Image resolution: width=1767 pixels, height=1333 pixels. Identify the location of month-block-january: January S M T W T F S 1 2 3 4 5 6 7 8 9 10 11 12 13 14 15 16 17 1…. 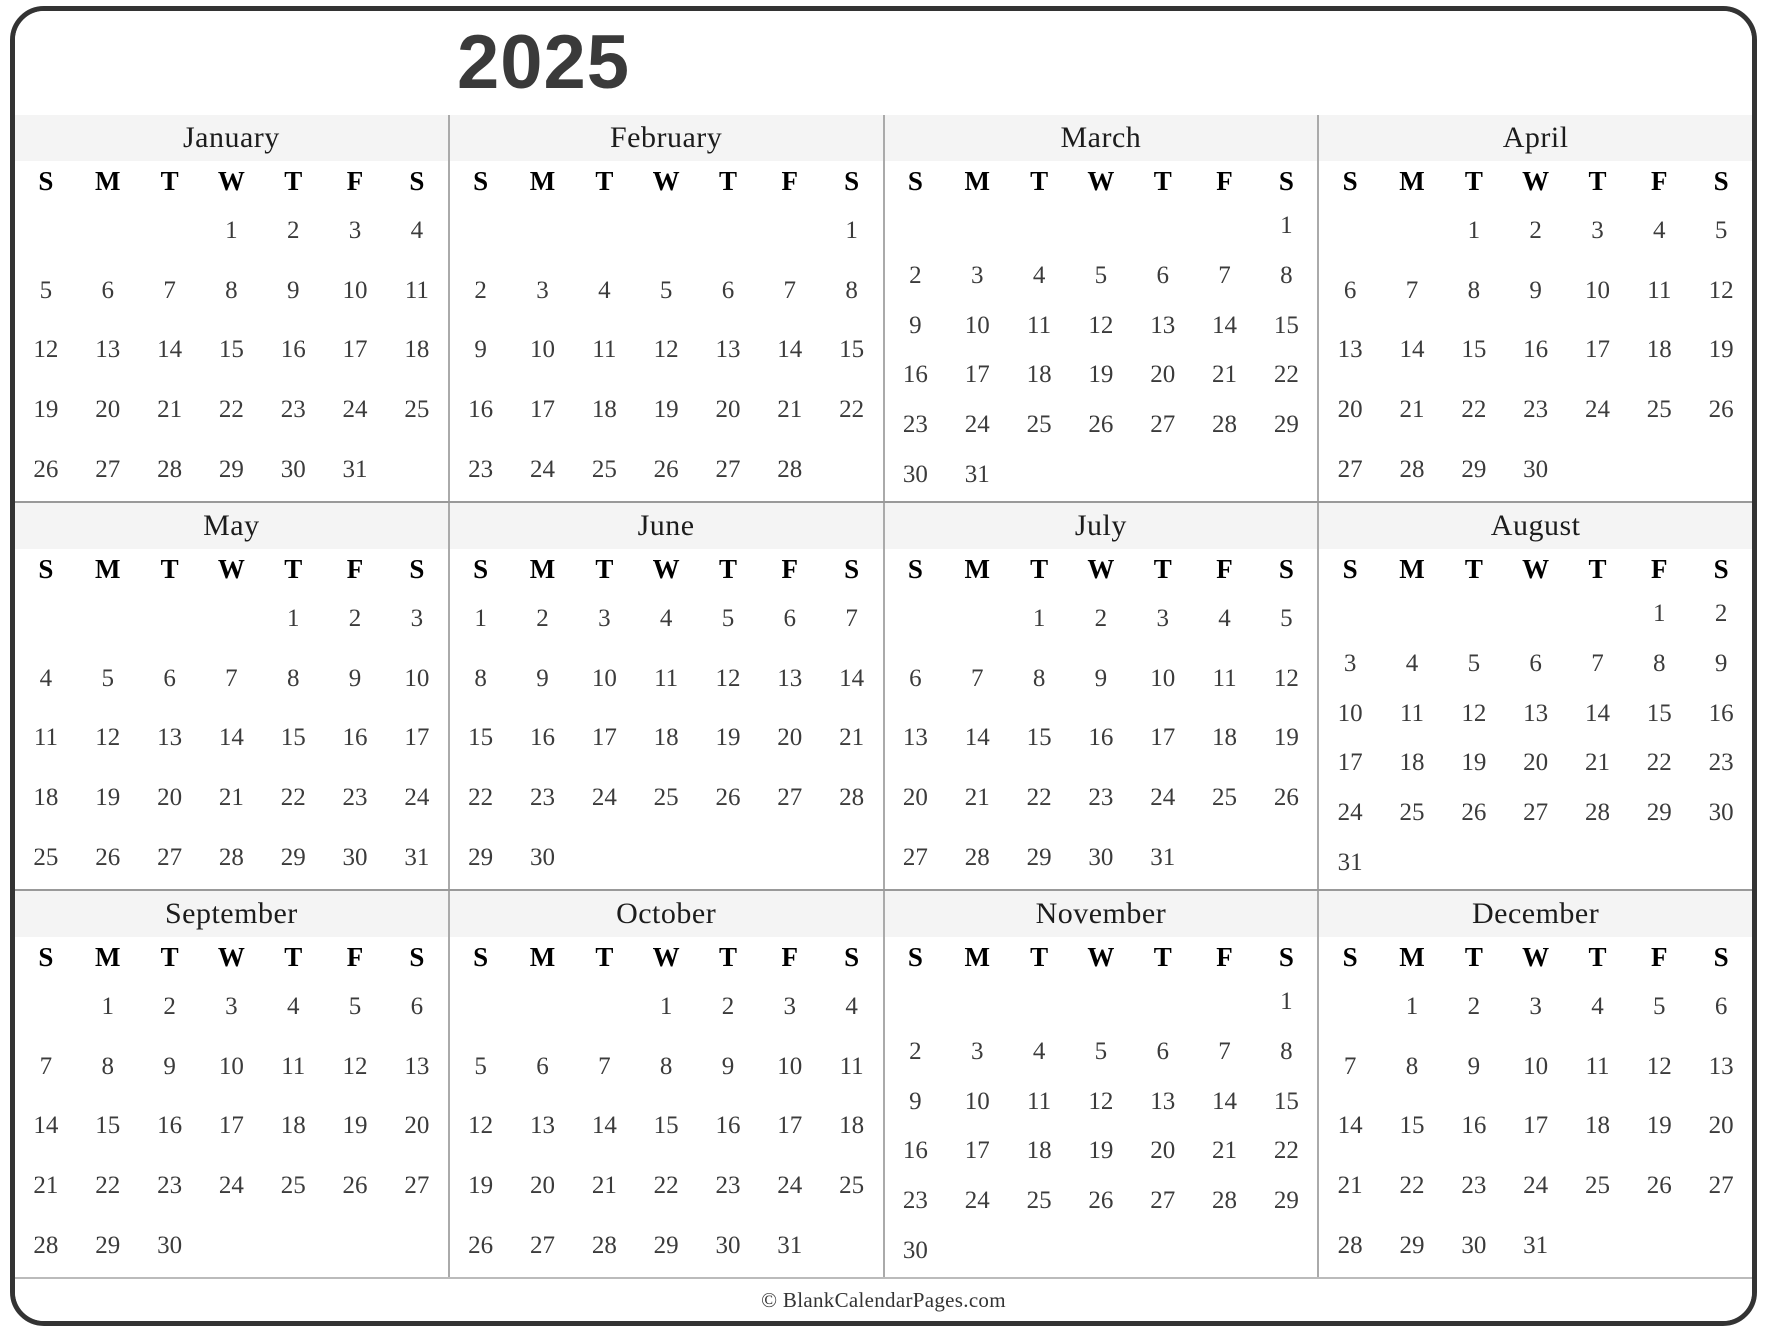
(231, 308).